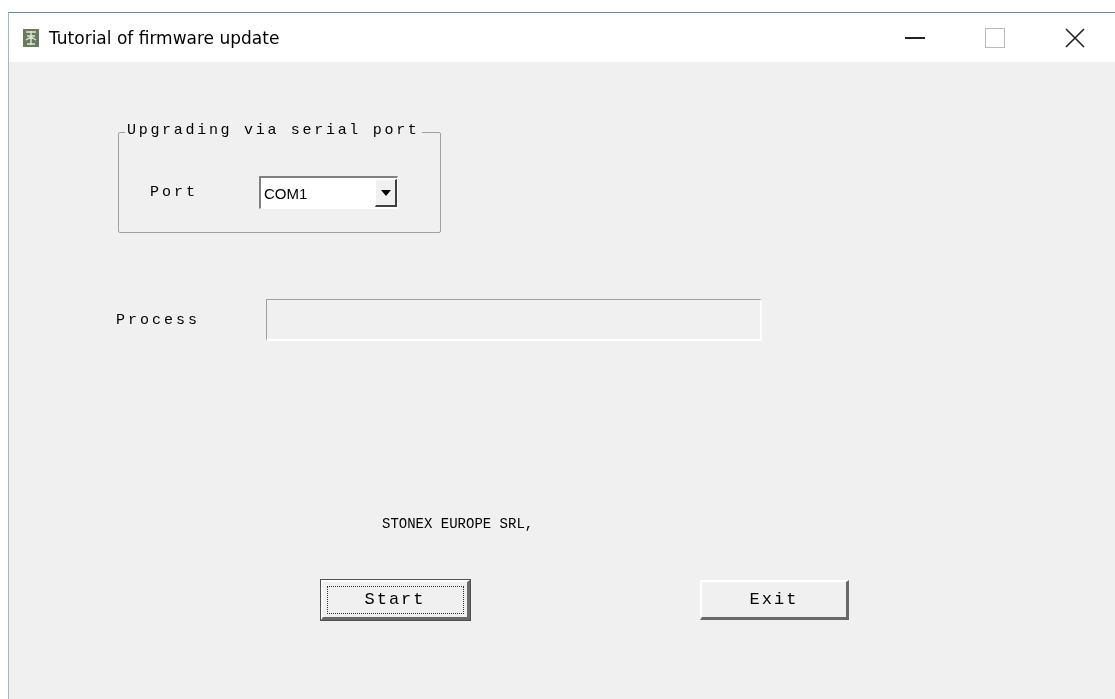 The image size is (1115, 699). What do you see at coordinates (1075, 37) in the screenshot?
I see `close-icon` at bounding box center [1075, 37].